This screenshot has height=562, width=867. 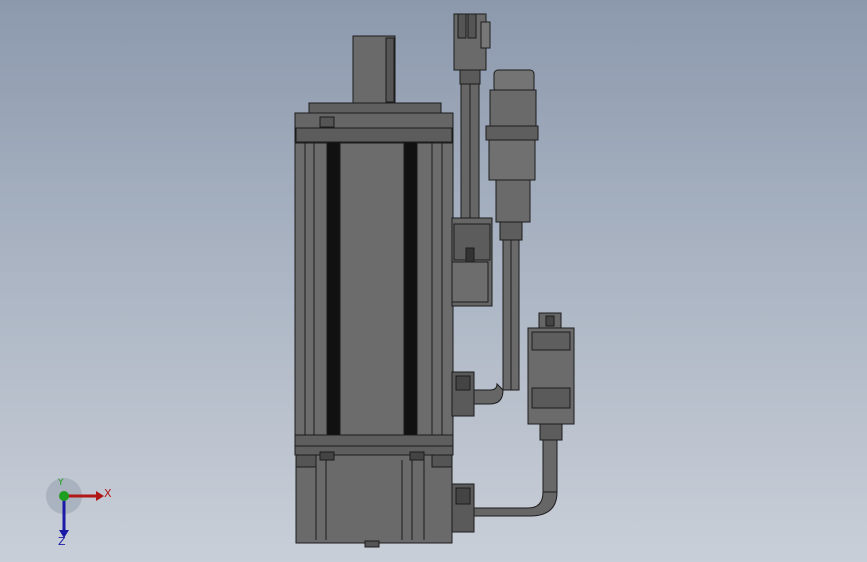 What do you see at coordinates (80, 514) in the screenshot?
I see `axis-triad: X Y Z` at bounding box center [80, 514].